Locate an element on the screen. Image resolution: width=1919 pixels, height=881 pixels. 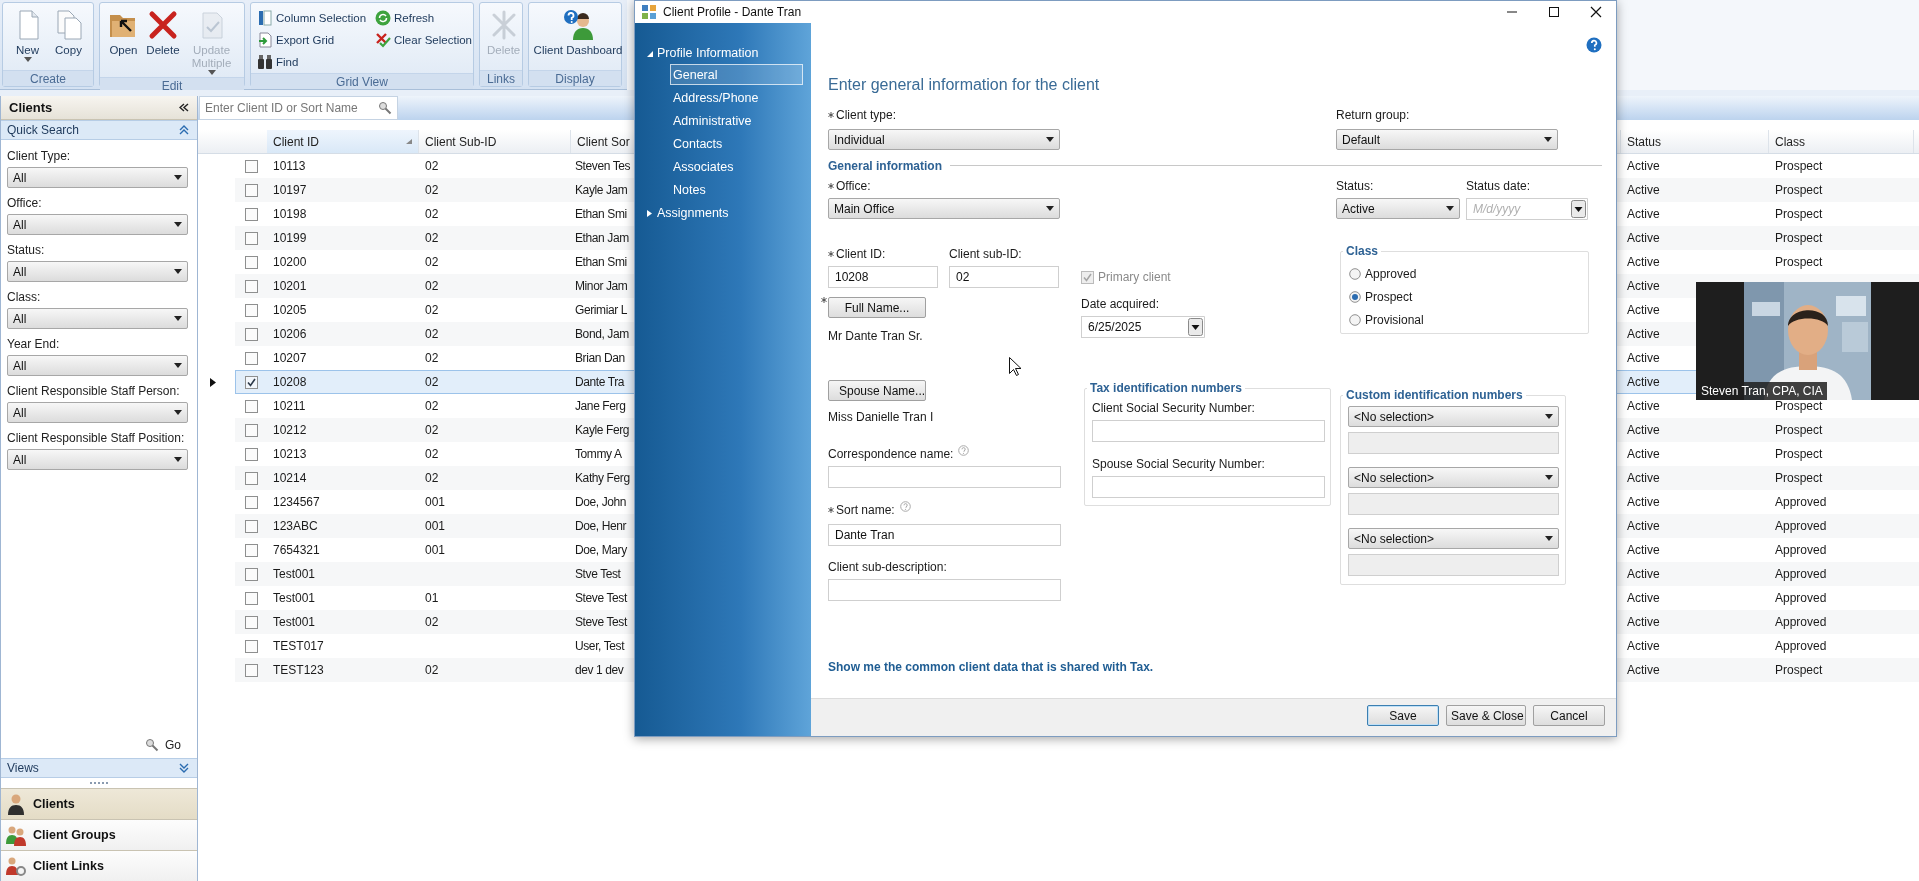
client-sub-id-field: 02 is located at coordinates (1004, 277).